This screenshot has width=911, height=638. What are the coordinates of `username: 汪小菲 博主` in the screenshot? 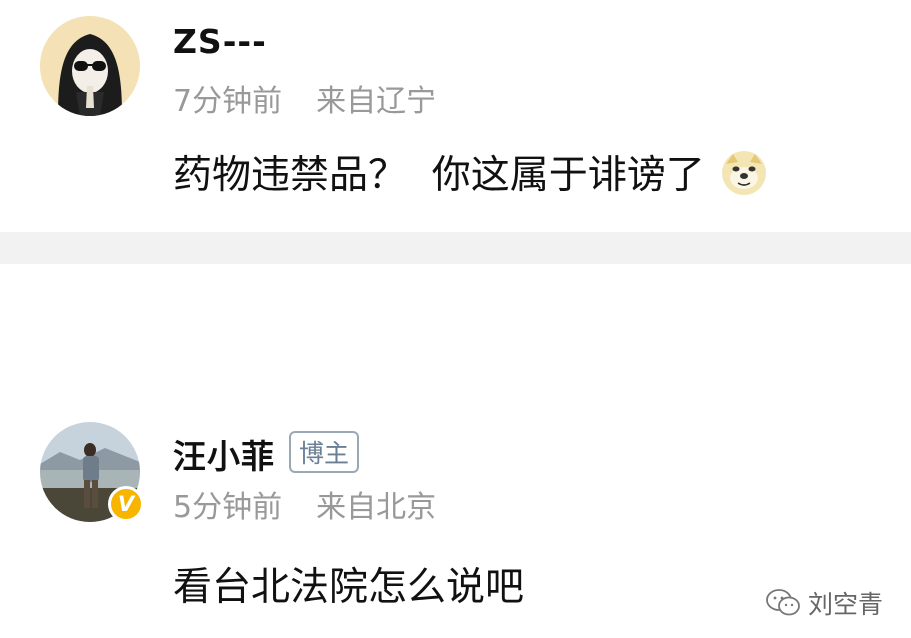 It's located at (266, 454).